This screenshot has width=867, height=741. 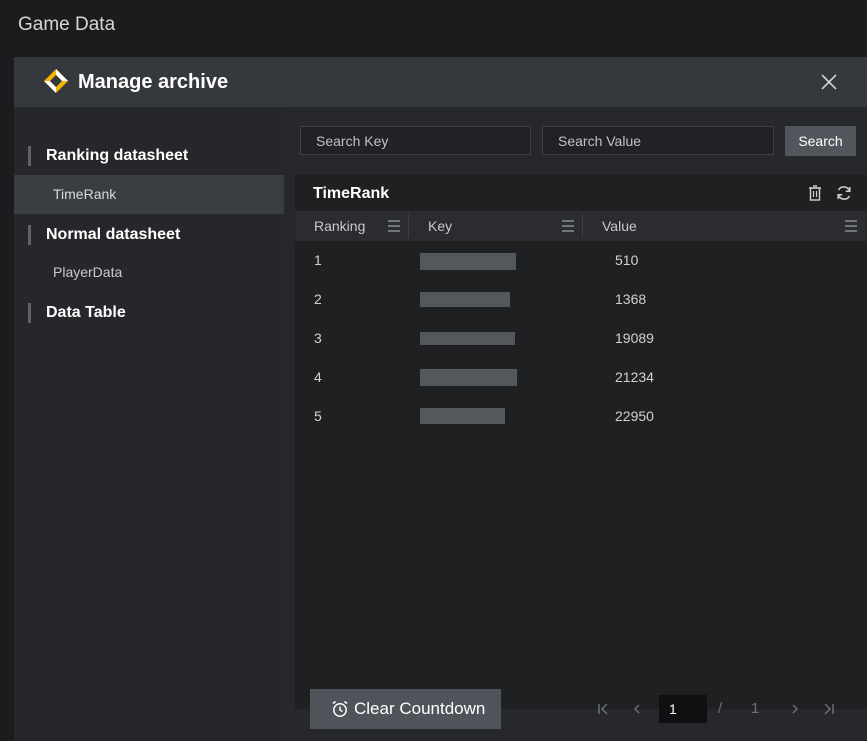 I want to click on table-title: TimeRank, so click(x=351, y=193).